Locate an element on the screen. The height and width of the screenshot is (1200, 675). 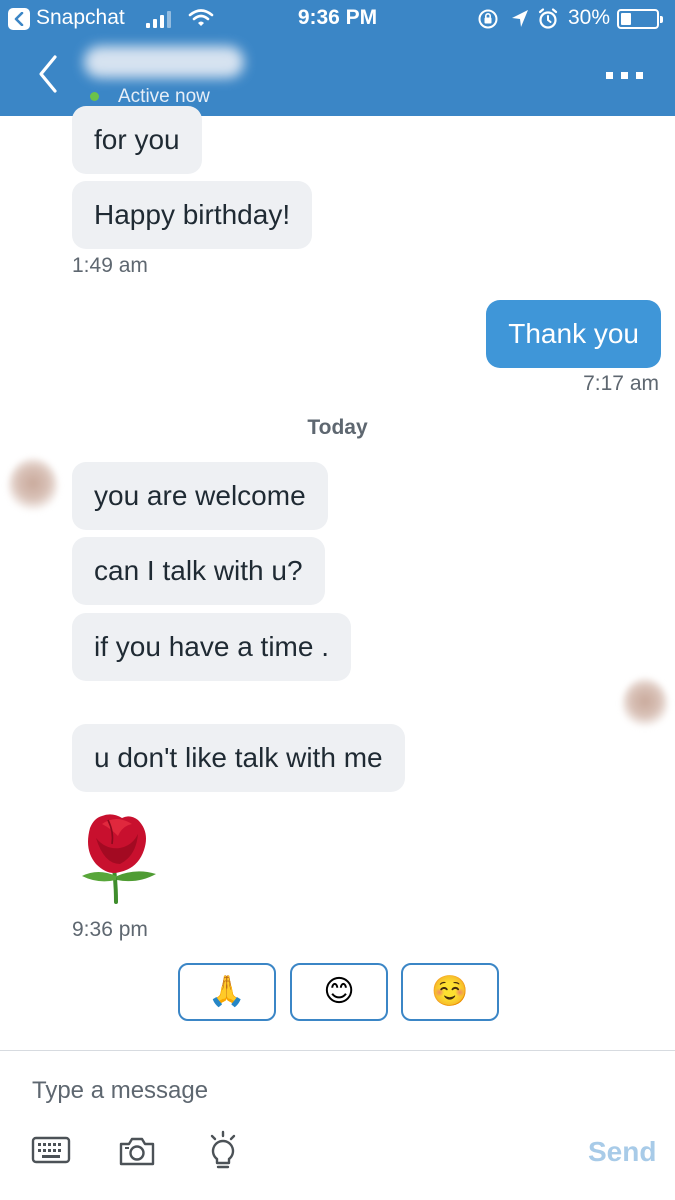
presence-text: Active now is located at coordinates (164, 95).